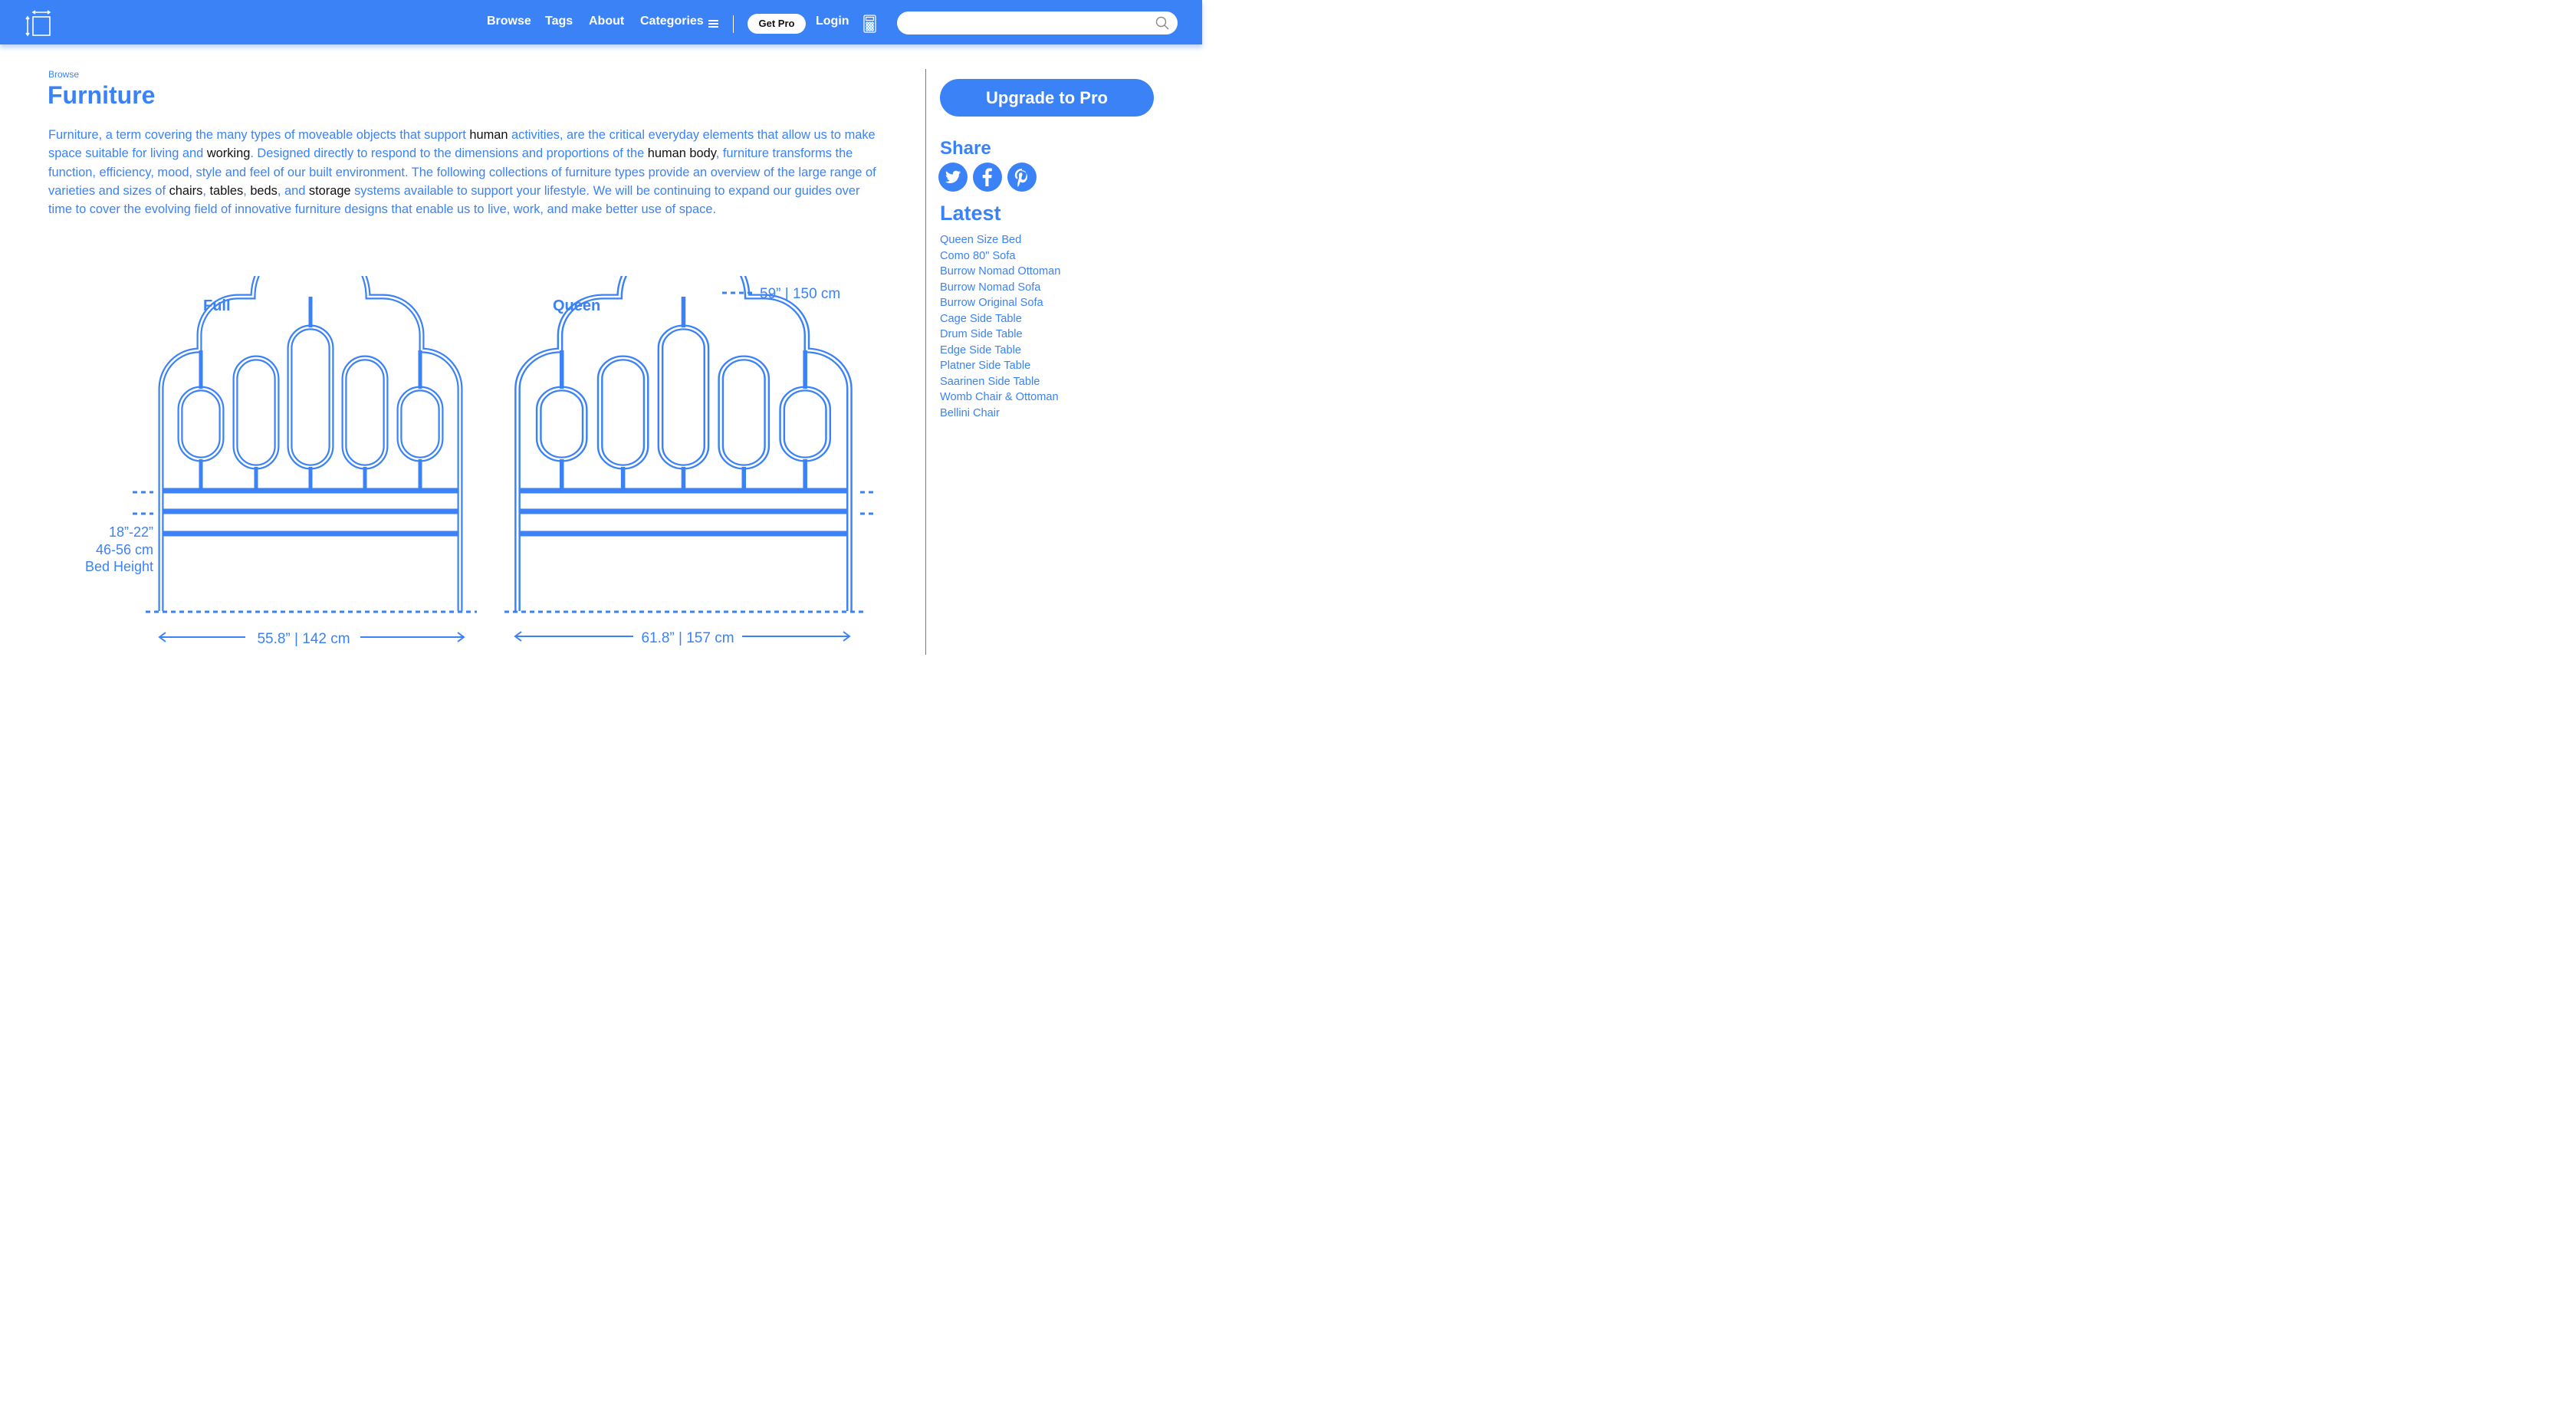 The height and width of the screenshot is (1403, 2576). Describe the element at coordinates (119, 566) in the screenshot. I see `bed-height-label-caption: Bed Height` at that location.